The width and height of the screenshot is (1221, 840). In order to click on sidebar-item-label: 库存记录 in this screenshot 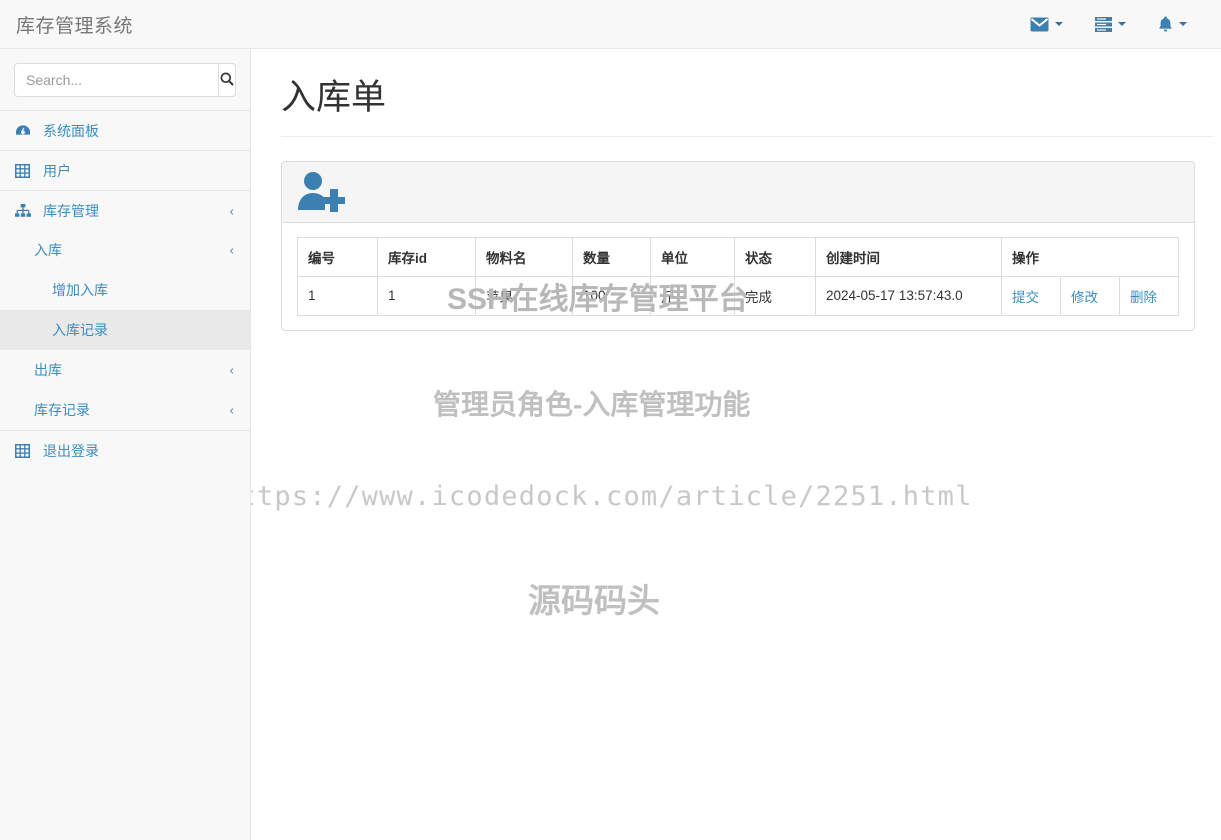, I will do `click(62, 410)`.